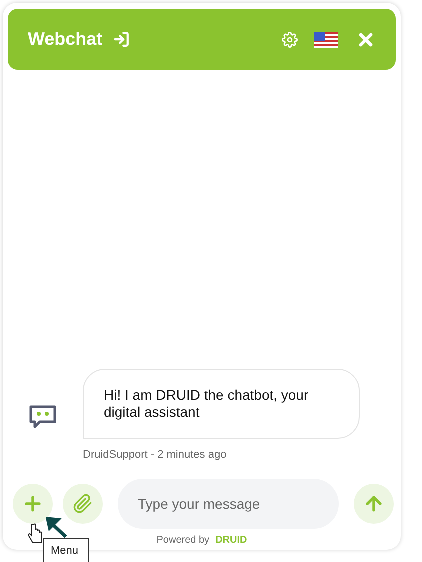 Image resolution: width=422 pixels, height=562 pixels. What do you see at coordinates (228, 504) in the screenshot?
I see `message-input: Type your message` at bounding box center [228, 504].